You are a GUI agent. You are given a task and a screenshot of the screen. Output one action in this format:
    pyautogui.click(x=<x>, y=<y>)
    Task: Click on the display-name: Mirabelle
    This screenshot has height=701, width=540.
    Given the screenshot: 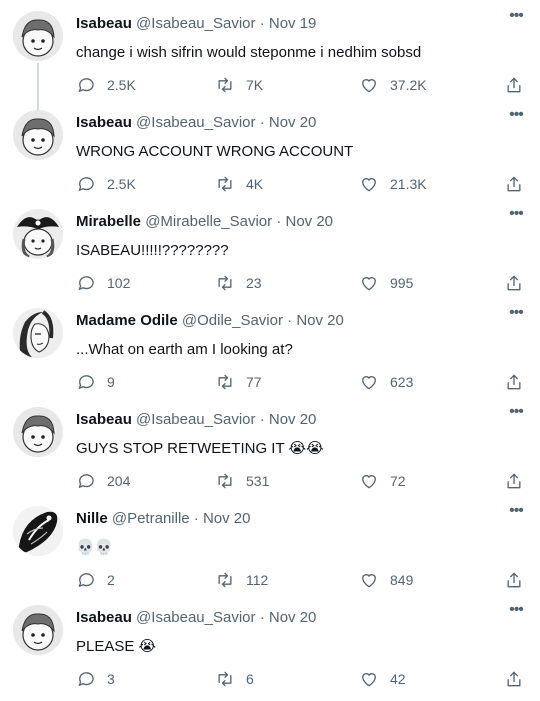 What is the action you would take?
    pyautogui.click(x=108, y=221)
    